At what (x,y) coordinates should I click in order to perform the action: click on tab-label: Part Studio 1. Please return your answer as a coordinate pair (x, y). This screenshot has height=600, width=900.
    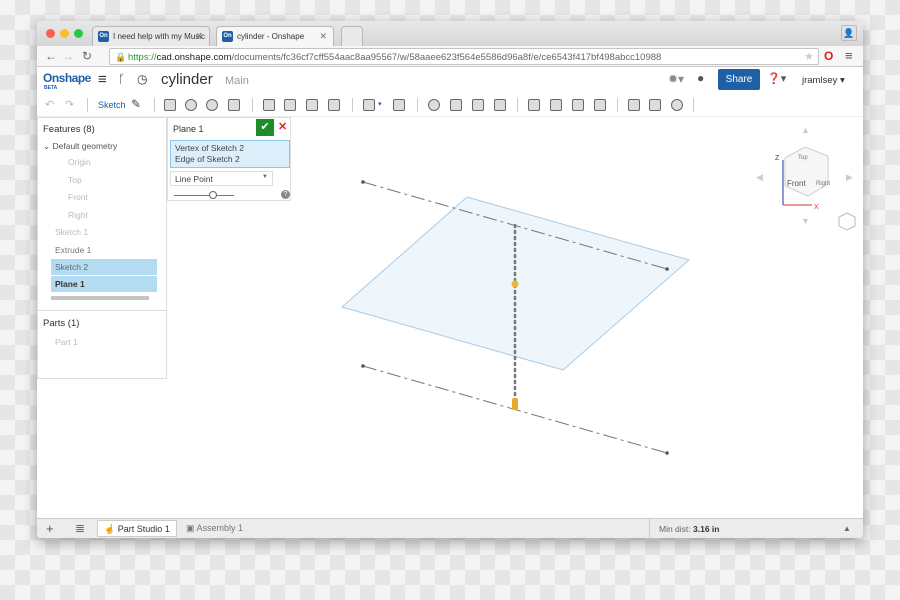
    Looking at the image, I should click on (143, 529).